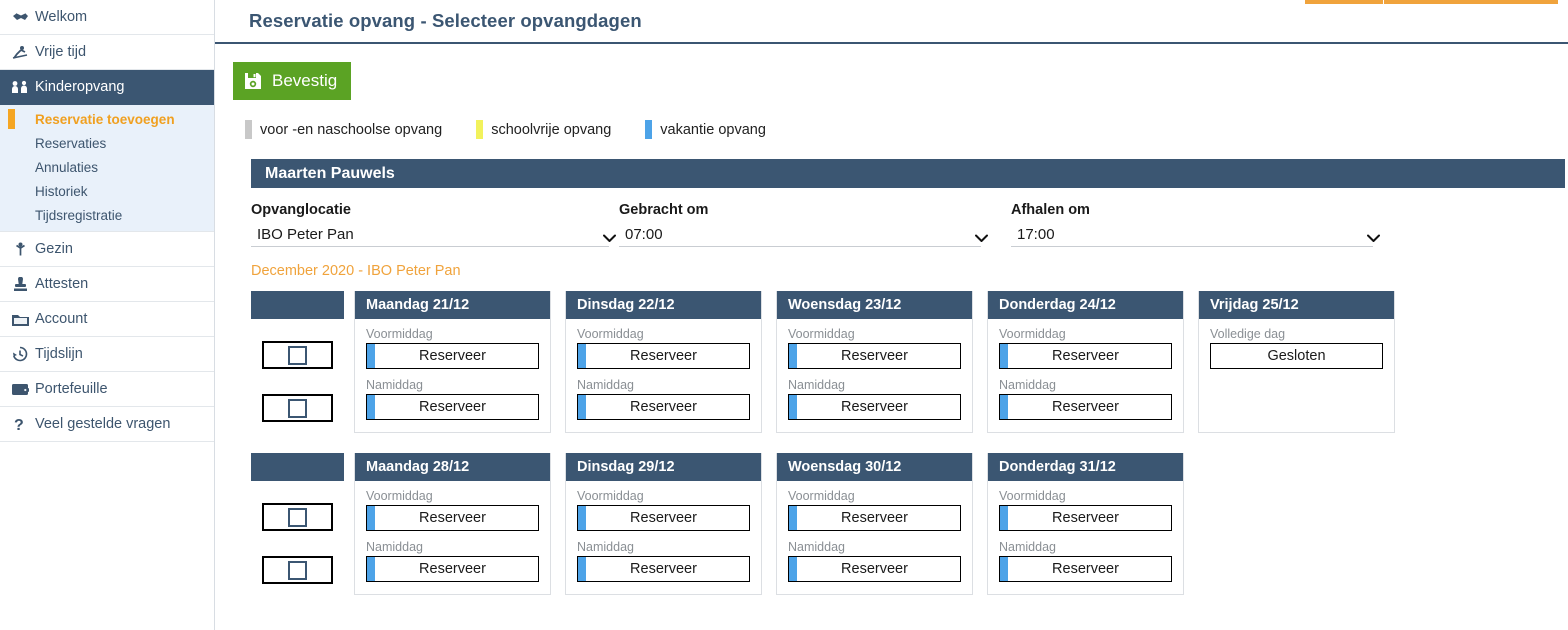 The image size is (1568, 630). Describe the element at coordinates (20, 249) in the screenshot. I see `family-icon` at that location.